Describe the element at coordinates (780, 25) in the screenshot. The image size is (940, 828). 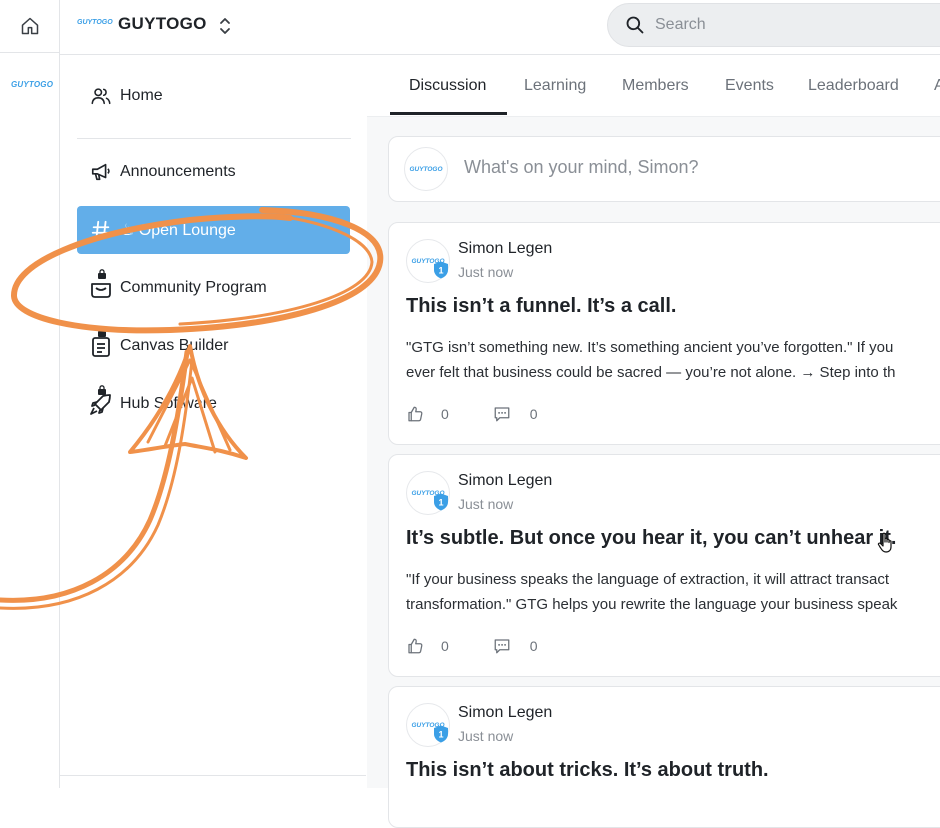
I see `search-input` at that location.